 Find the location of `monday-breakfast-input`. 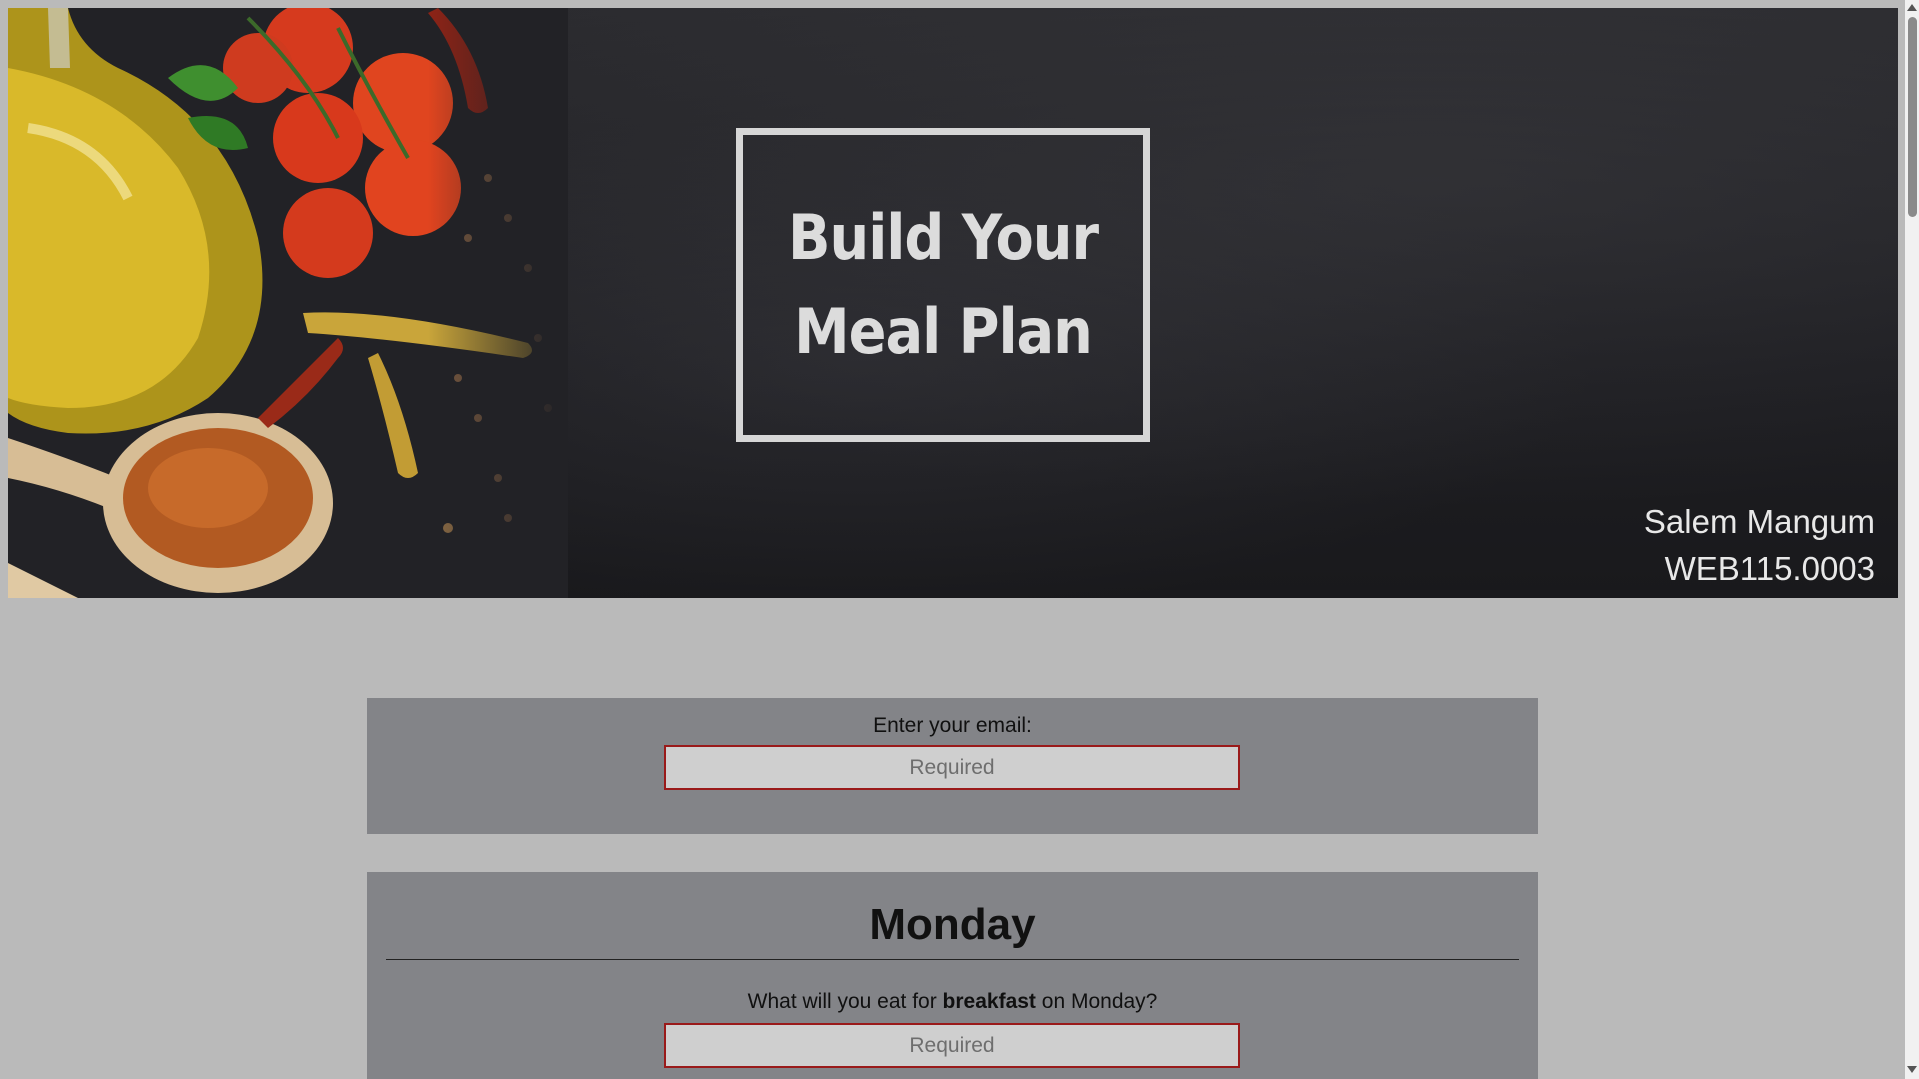

monday-breakfast-input is located at coordinates (952, 1045).